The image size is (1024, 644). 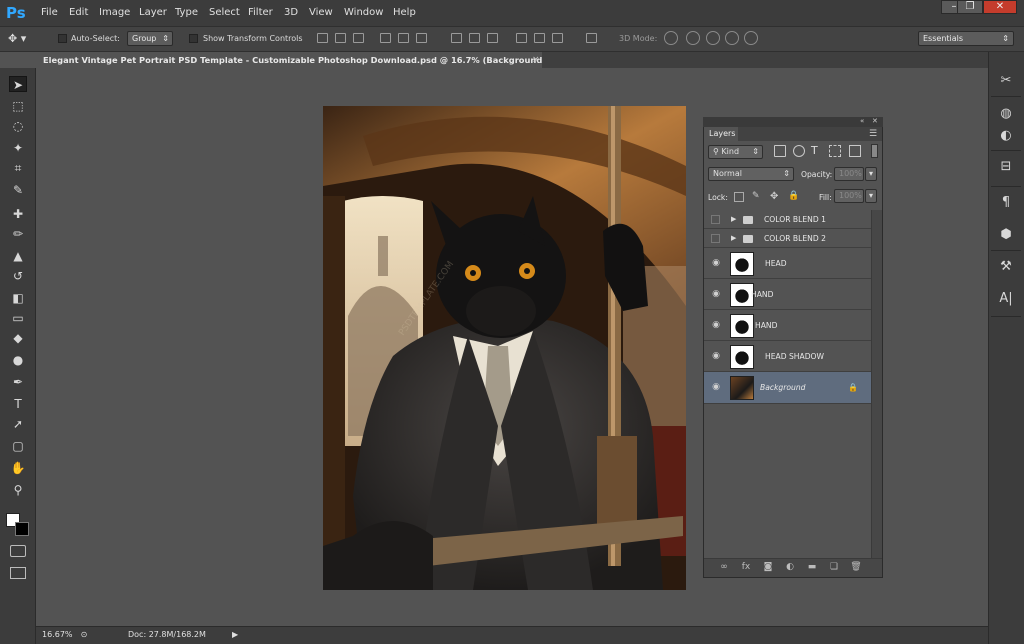 I want to click on align-top-icon, so click(x=322, y=38).